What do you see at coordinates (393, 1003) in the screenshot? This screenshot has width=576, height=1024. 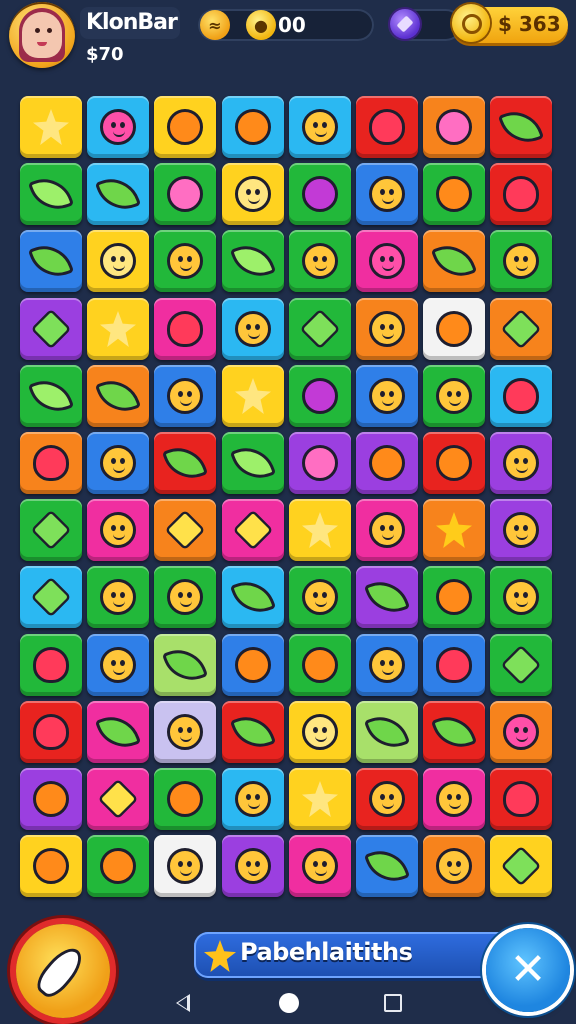 I see `recents-icon` at bounding box center [393, 1003].